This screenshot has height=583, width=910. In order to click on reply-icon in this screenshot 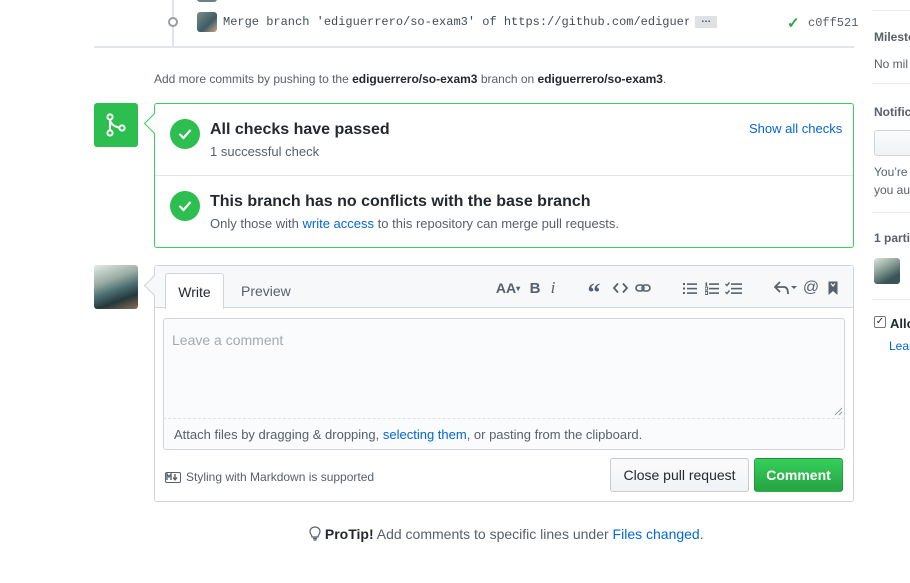, I will do `click(786, 288)`.